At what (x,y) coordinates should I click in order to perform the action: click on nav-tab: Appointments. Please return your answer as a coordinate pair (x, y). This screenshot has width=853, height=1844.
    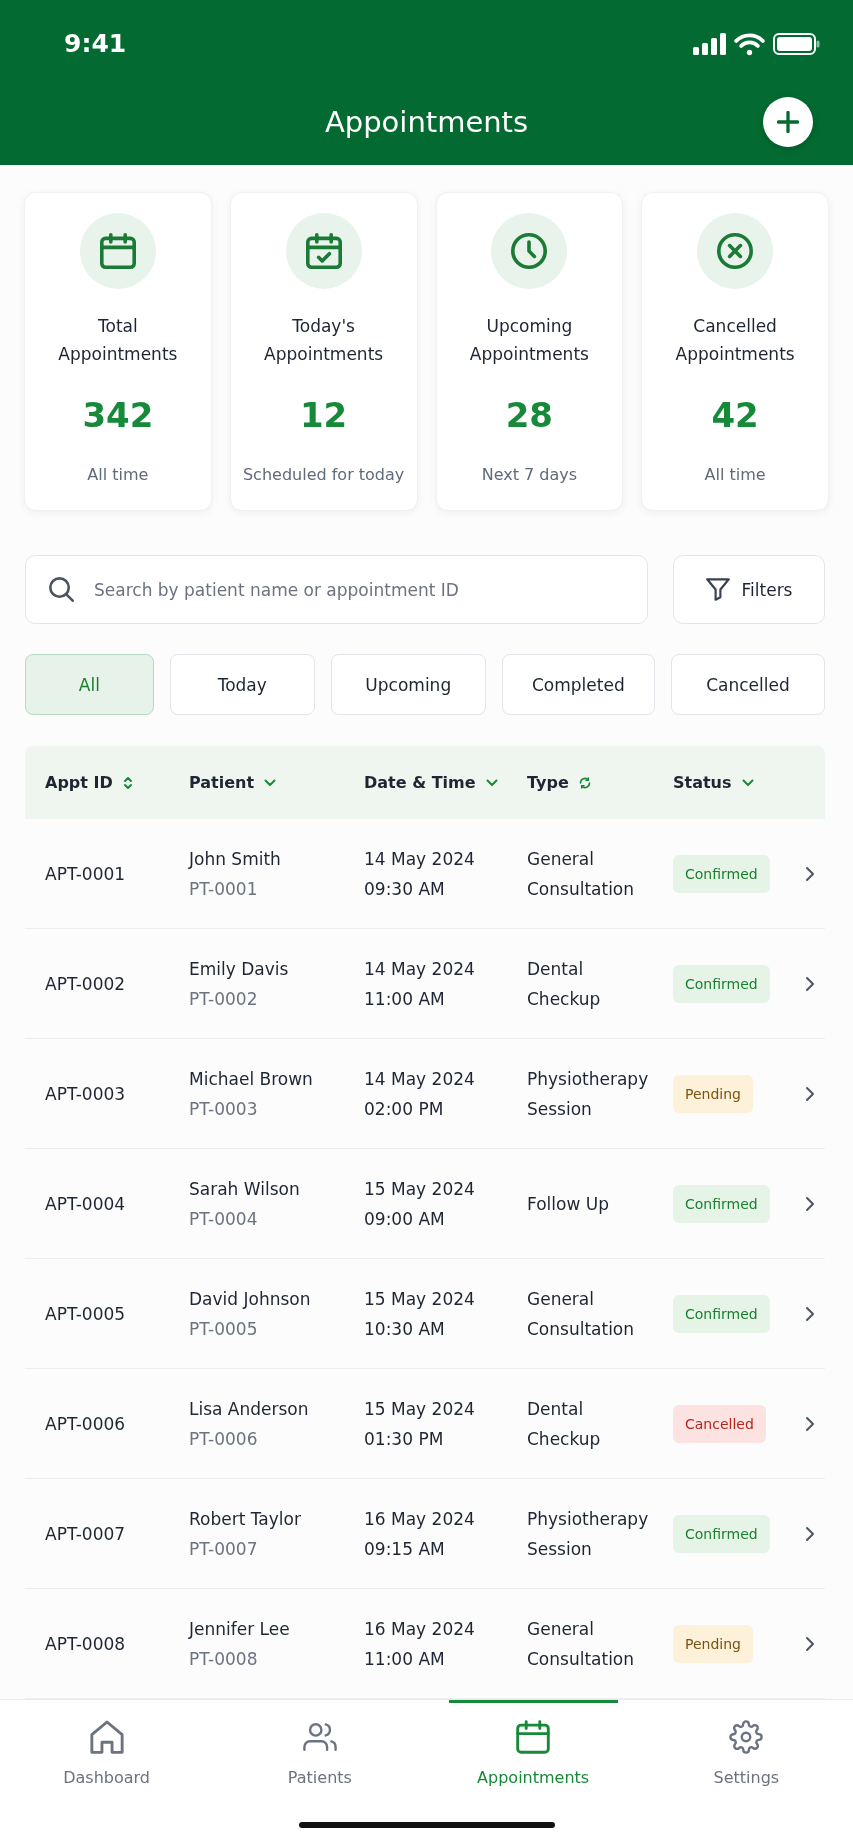
    Looking at the image, I should click on (533, 1744).